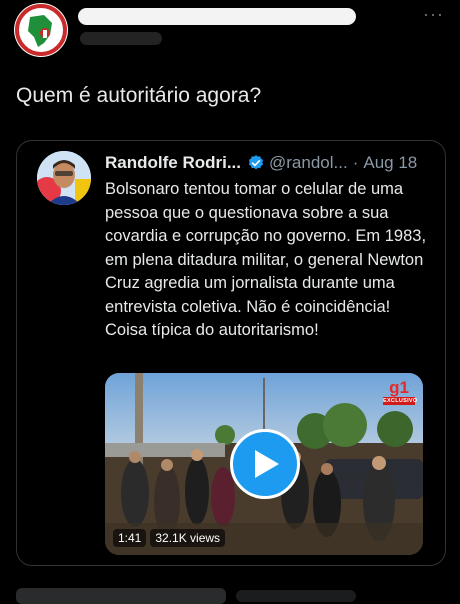 Image resolution: width=460 pixels, height=604 pixels. I want to click on video-duration: 1:41, so click(130, 538).